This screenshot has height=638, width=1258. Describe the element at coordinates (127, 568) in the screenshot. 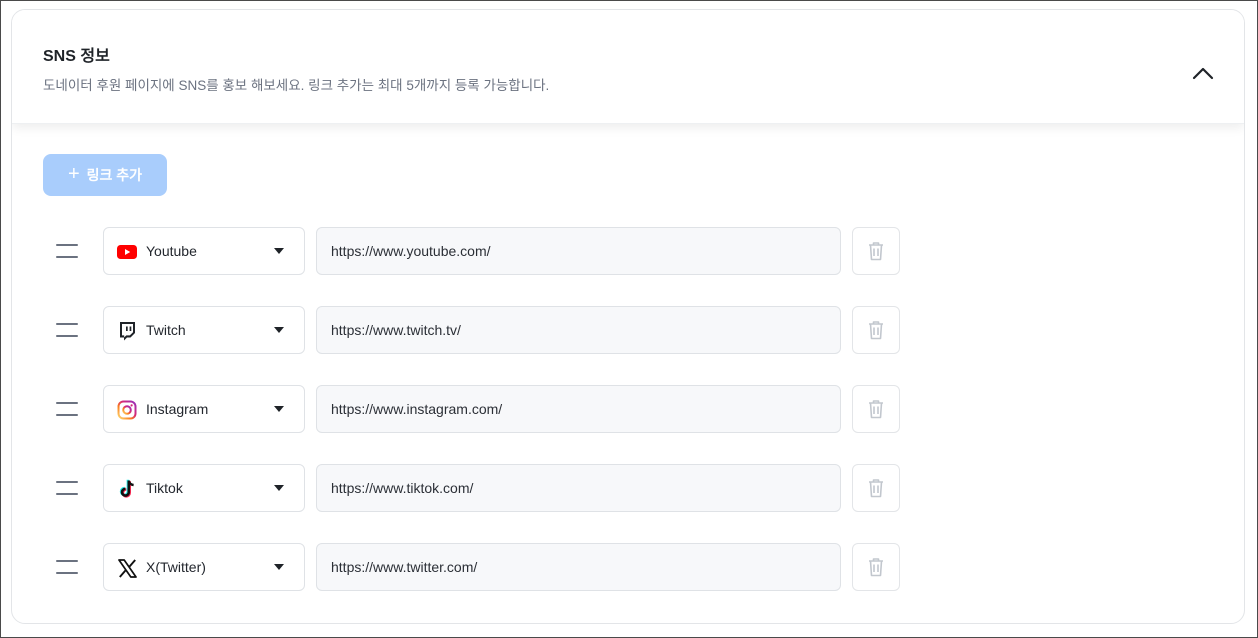

I see `x-twitter-icon` at that location.